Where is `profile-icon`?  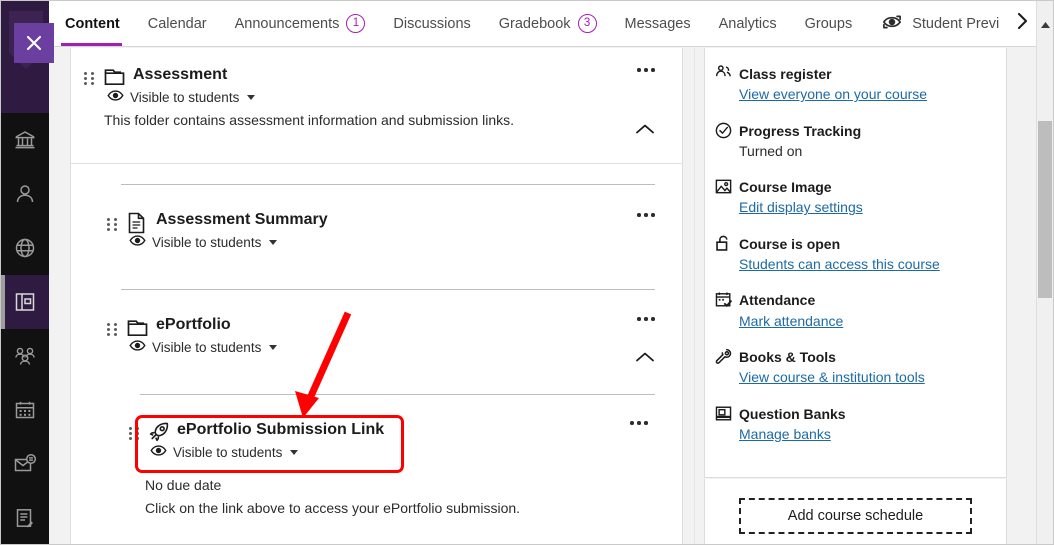
profile-icon is located at coordinates (25, 194).